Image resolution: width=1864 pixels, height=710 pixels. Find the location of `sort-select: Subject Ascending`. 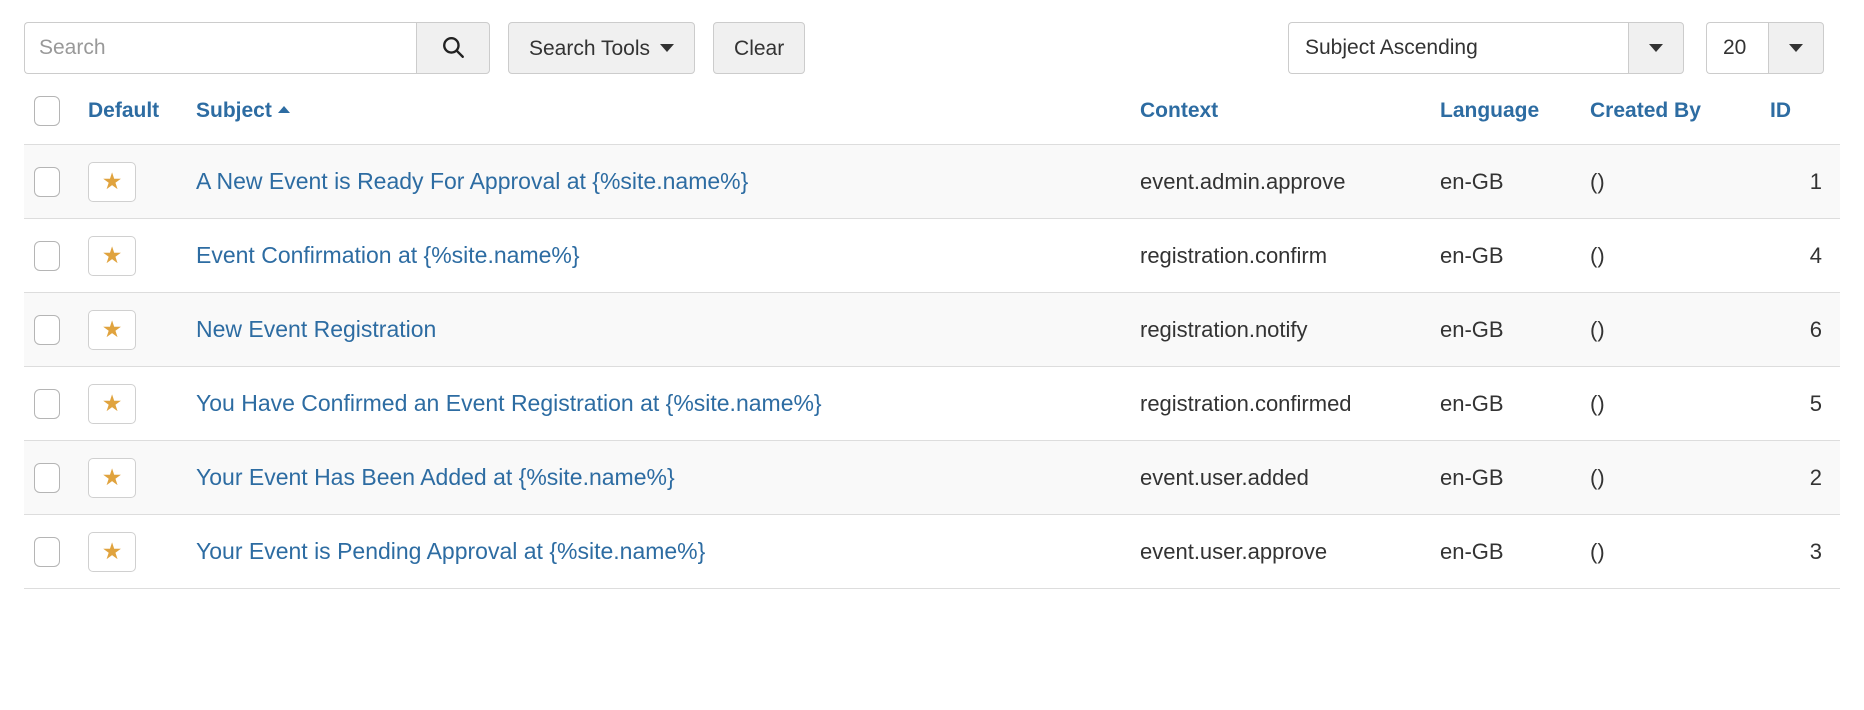

sort-select: Subject Ascending is located at coordinates (1486, 48).